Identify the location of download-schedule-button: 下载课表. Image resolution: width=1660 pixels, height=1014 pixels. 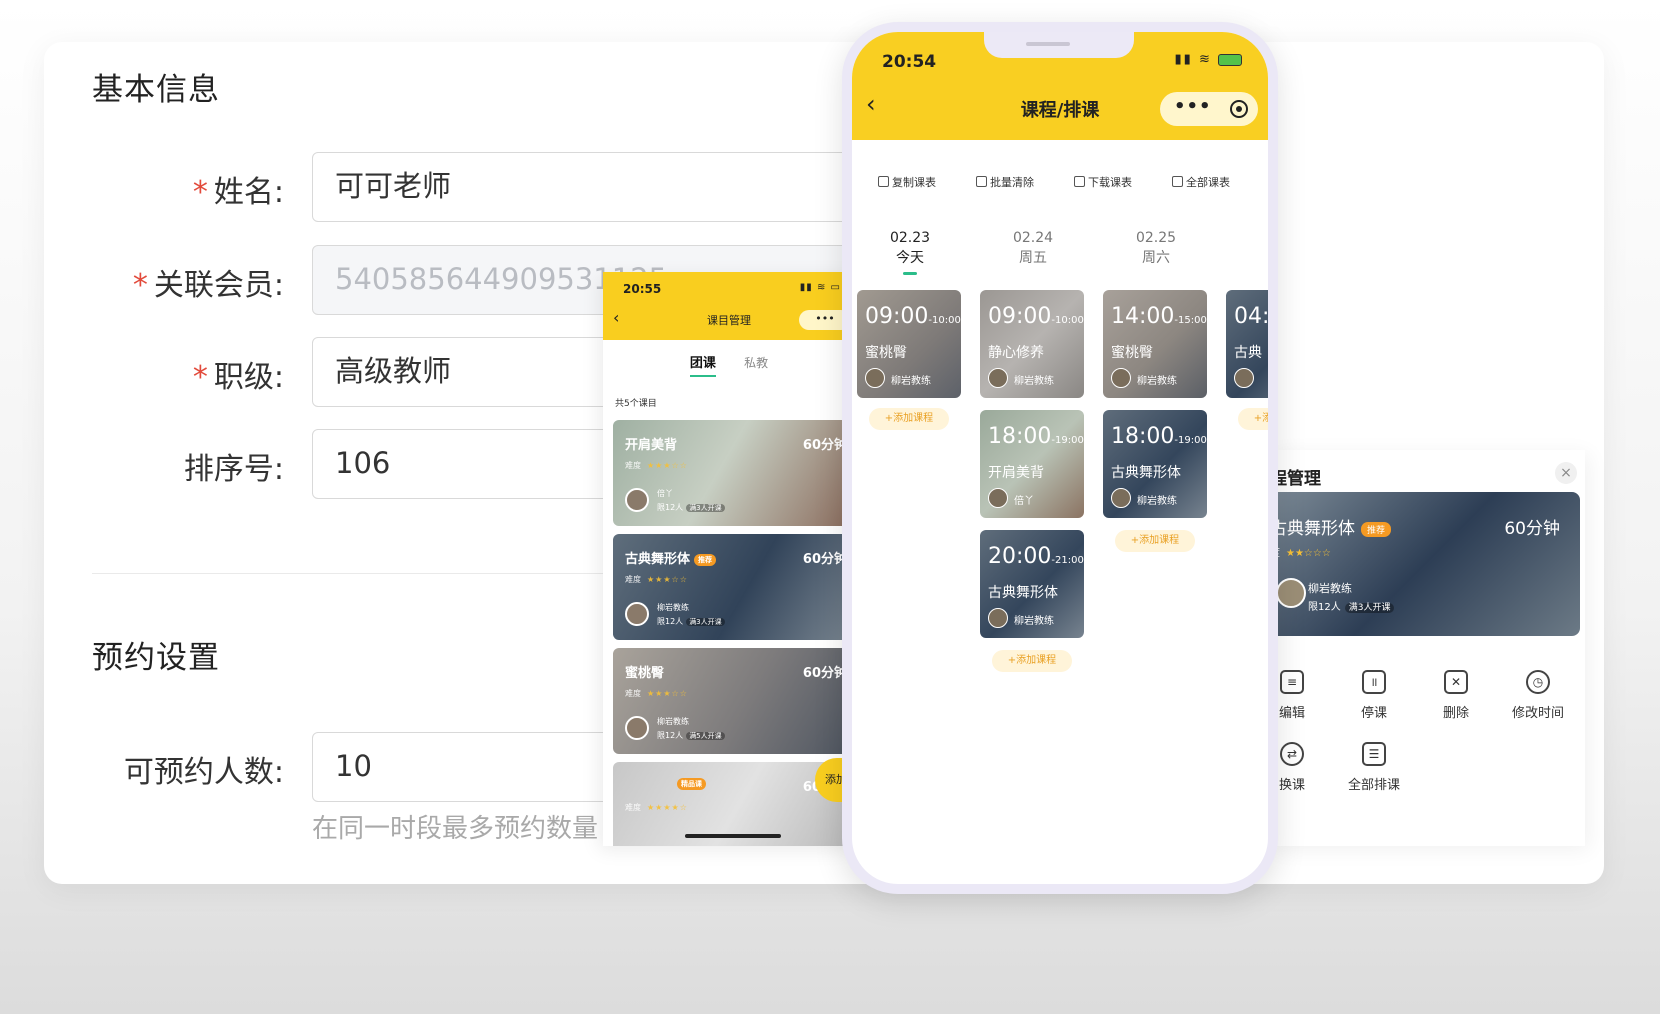
(1103, 182).